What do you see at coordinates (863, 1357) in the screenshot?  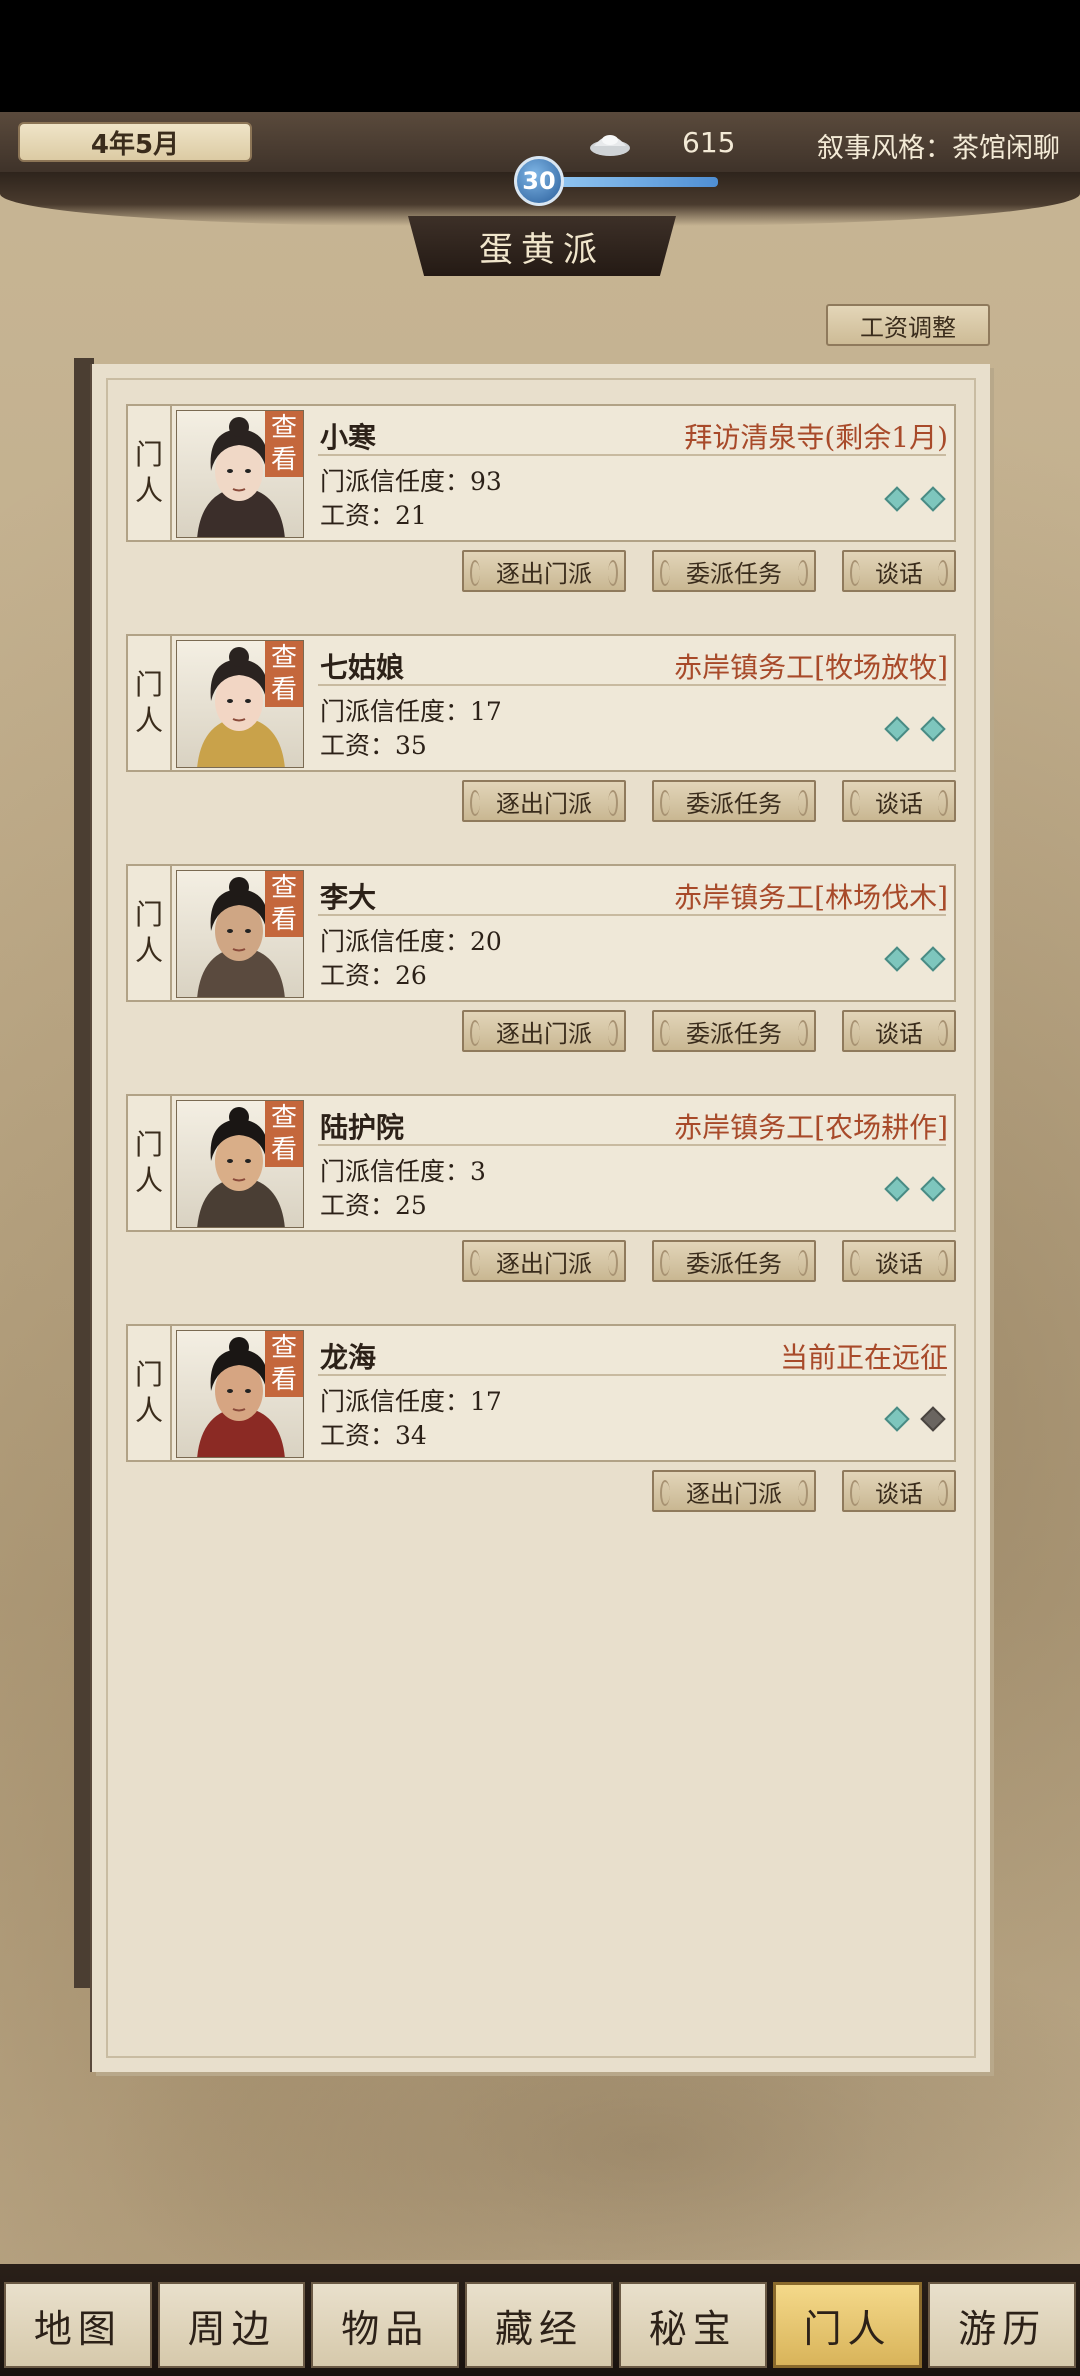 I see `member-status: 当前正在远征` at bounding box center [863, 1357].